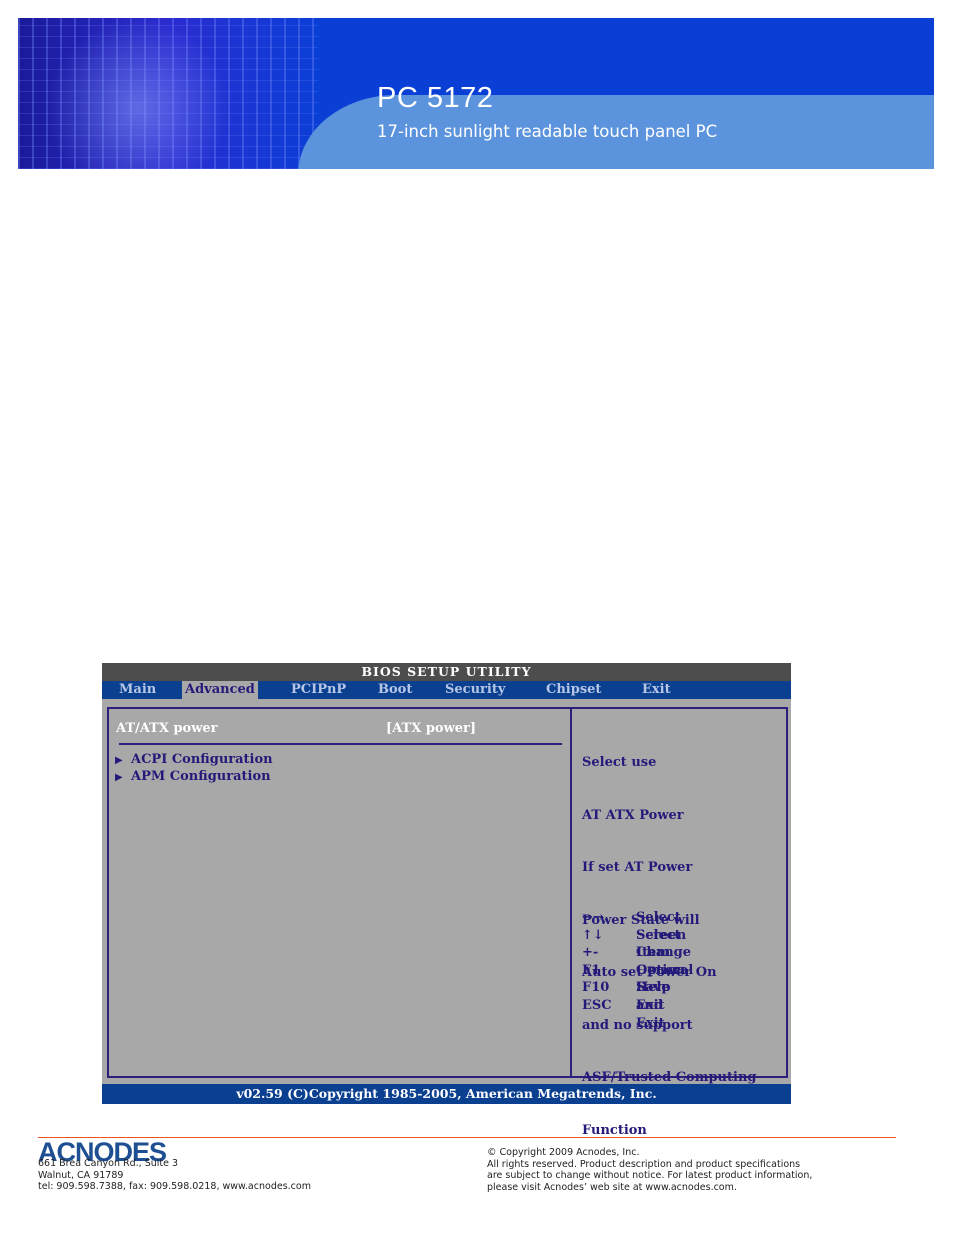 The height and width of the screenshot is (1235, 954). Describe the element at coordinates (137, 690) in the screenshot. I see `tab-main: Main` at that location.